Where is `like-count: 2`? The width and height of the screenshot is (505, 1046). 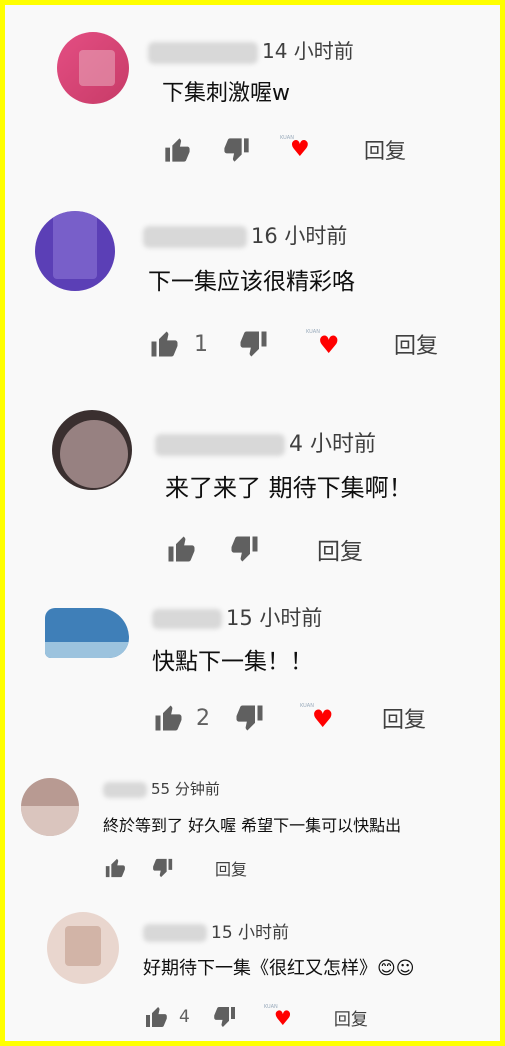 like-count: 2 is located at coordinates (203, 718).